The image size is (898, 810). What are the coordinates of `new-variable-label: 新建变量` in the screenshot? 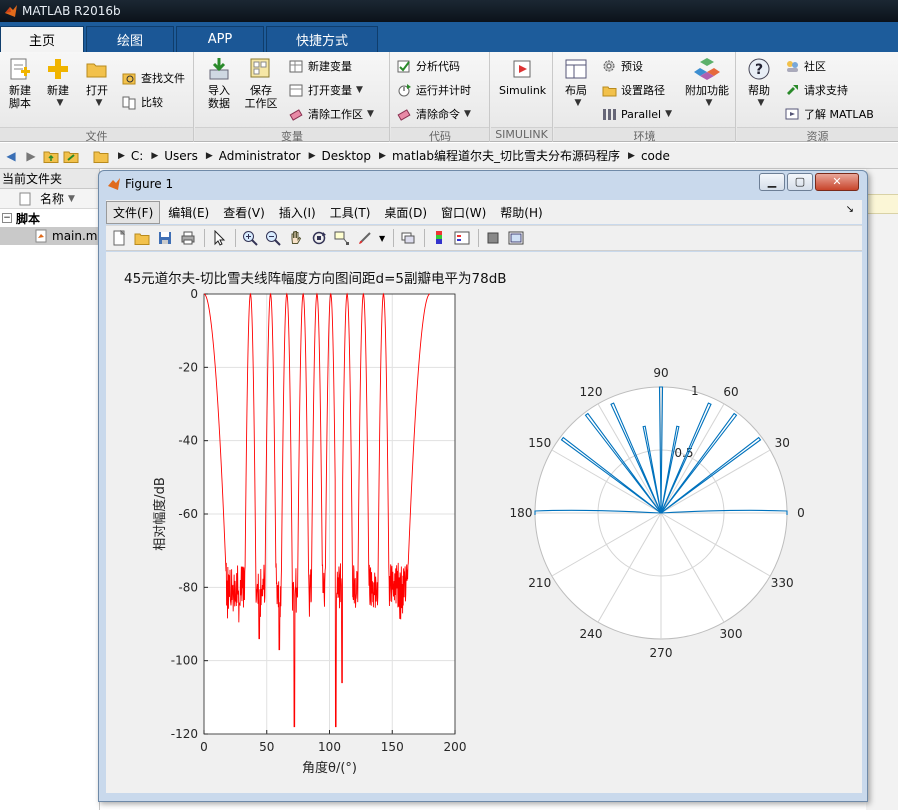 It's located at (330, 66).